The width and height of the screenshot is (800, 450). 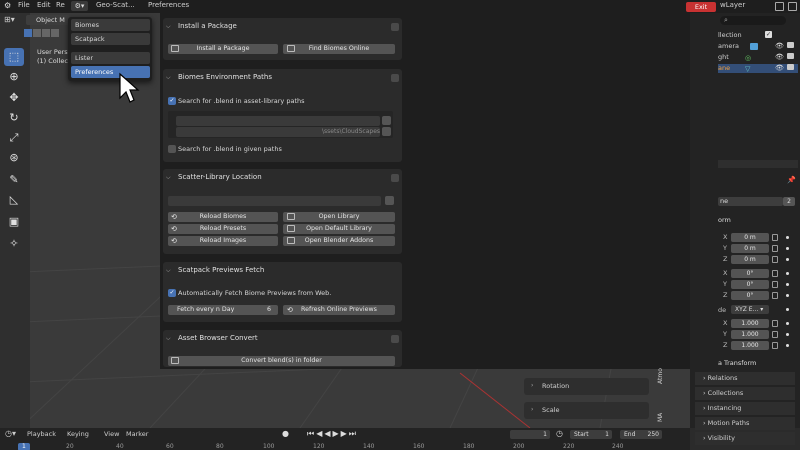 I want to click on clock-icon: ◷, so click(x=559, y=433).